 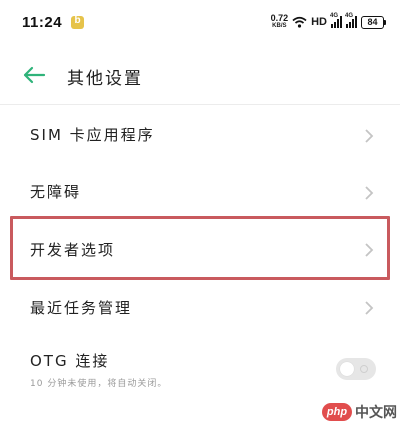 What do you see at coordinates (200, 248) in the screenshot?
I see `menu-item-developer-options: 开发者选项` at bounding box center [200, 248].